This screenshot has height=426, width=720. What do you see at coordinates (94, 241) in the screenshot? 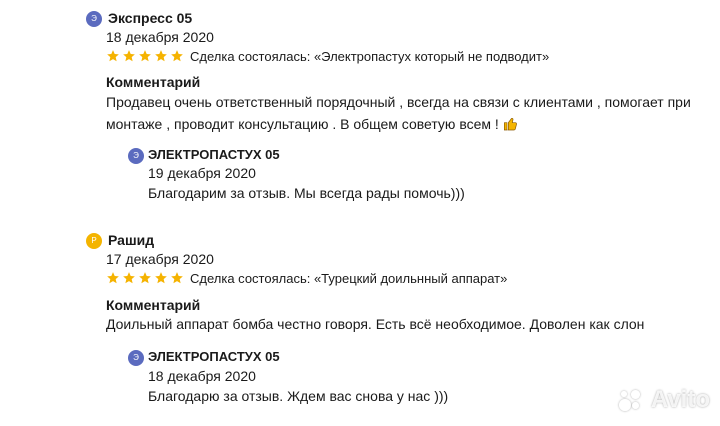
I see `avatar: Р` at bounding box center [94, 241].